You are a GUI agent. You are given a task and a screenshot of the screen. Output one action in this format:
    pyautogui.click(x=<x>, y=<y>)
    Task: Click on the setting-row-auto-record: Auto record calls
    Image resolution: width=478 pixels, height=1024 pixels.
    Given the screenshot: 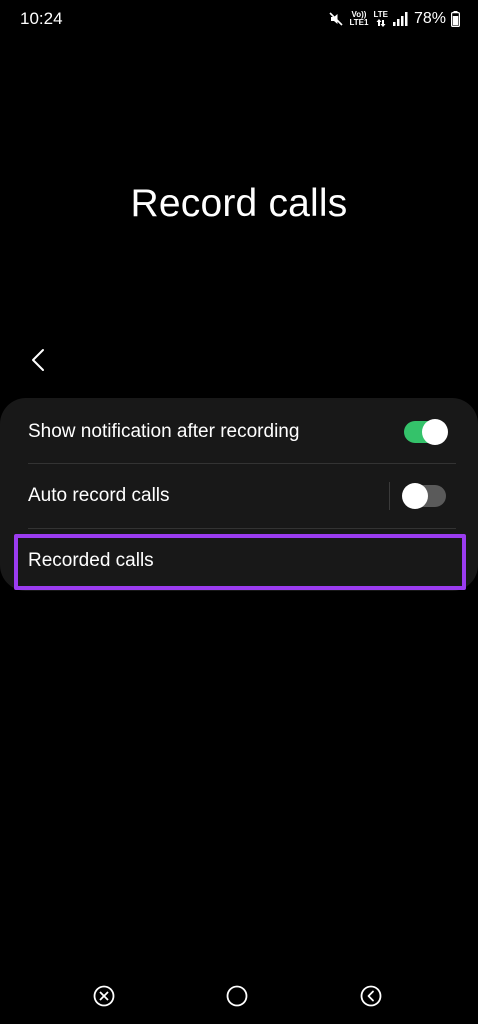 What is the action you would take?
    pyautogui.click(x=239, y=496)
    